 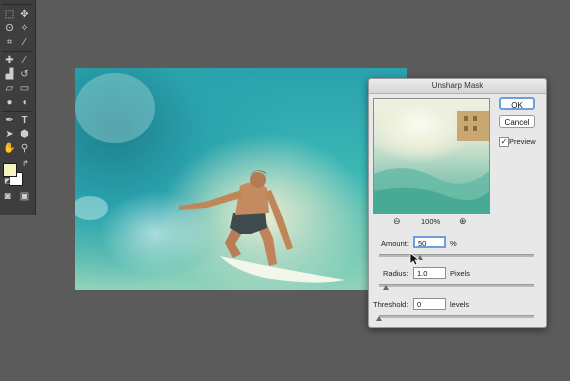 I want to click on radius-unit: Pixels, so click(x=460, y=273).